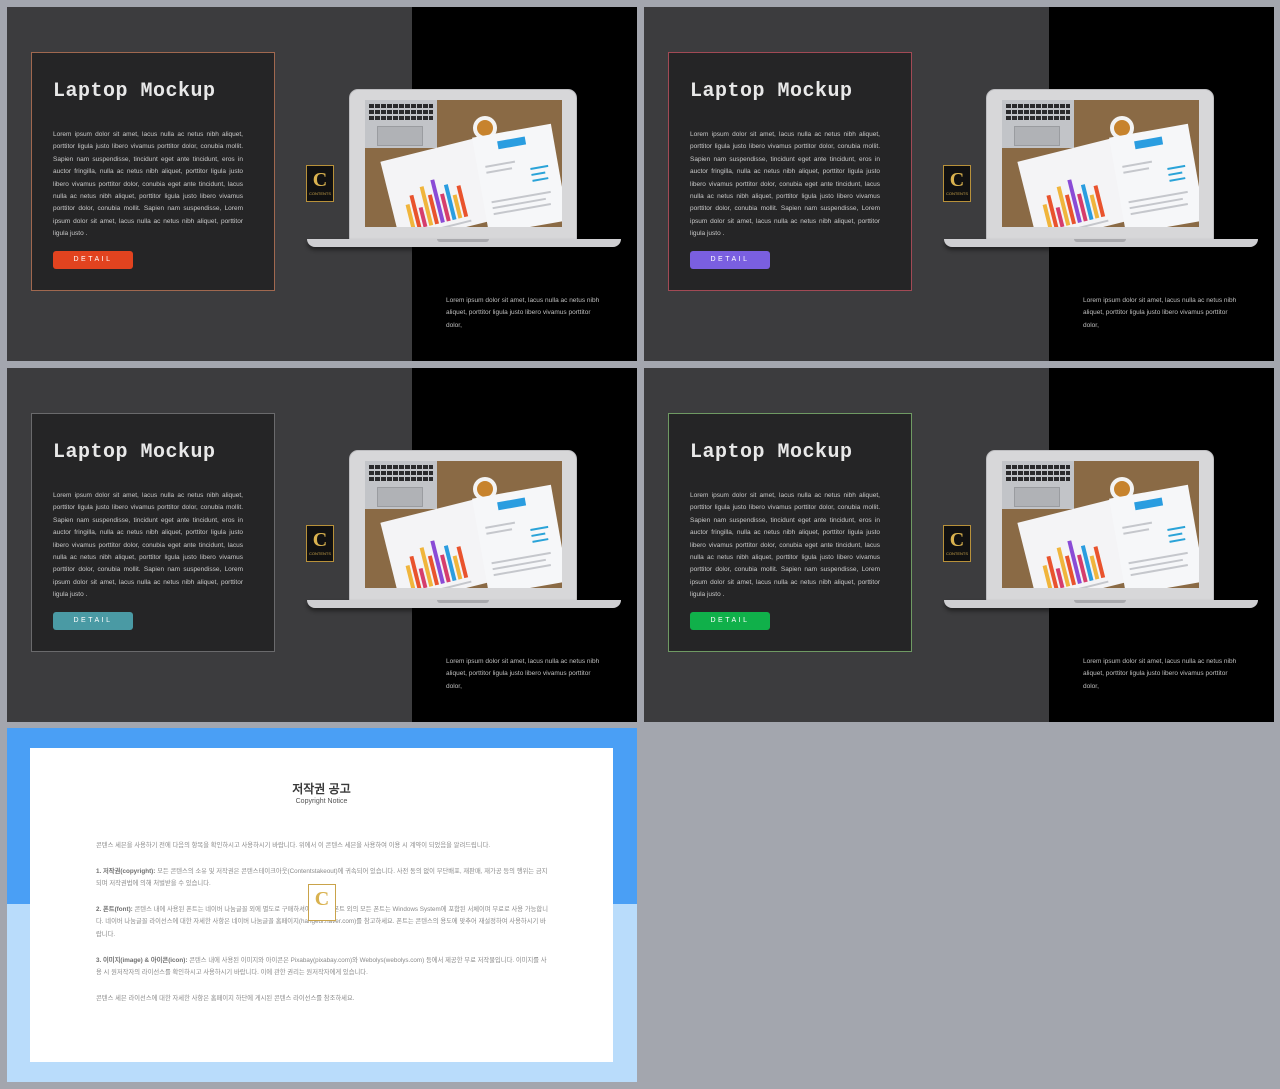 This screenshot has width=1280, height=1089. Describe the element at coordinates (142, 960) in the screenshot. I see `notice-heading: 3. 이미지(image) & 아이콘(icon):` at that location.